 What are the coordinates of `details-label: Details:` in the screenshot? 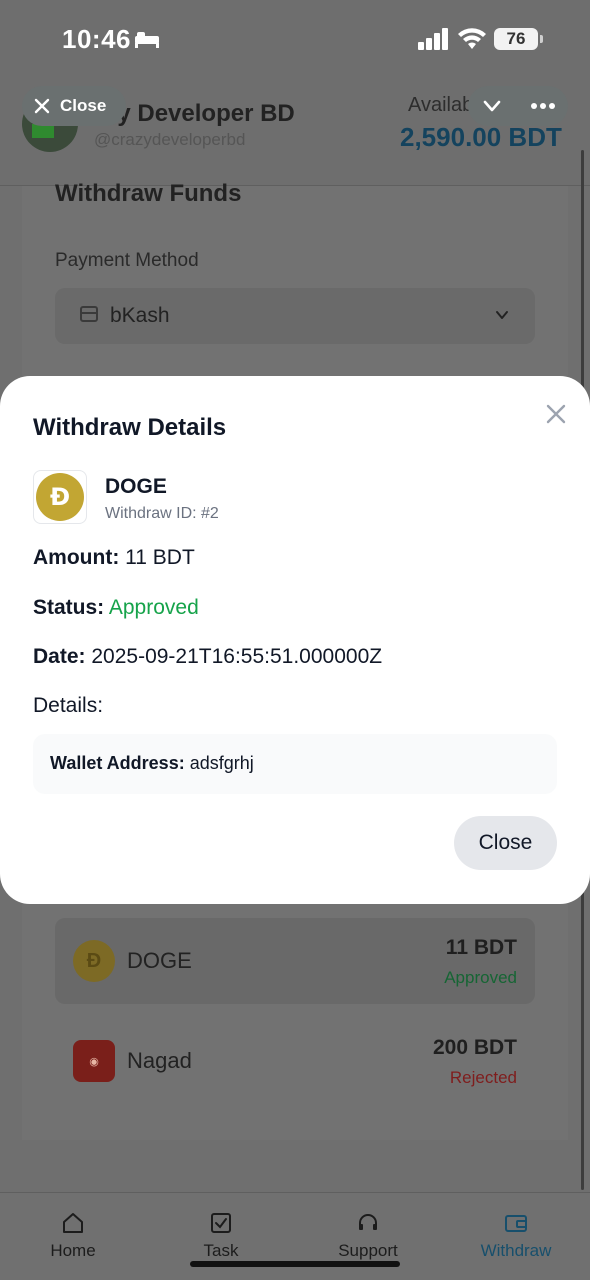 It's located at (68, 705).